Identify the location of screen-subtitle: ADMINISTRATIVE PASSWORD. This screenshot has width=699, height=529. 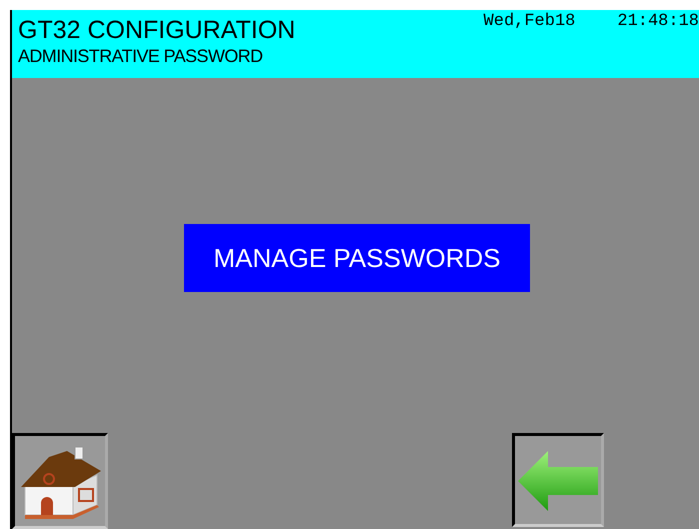
(141, 56).